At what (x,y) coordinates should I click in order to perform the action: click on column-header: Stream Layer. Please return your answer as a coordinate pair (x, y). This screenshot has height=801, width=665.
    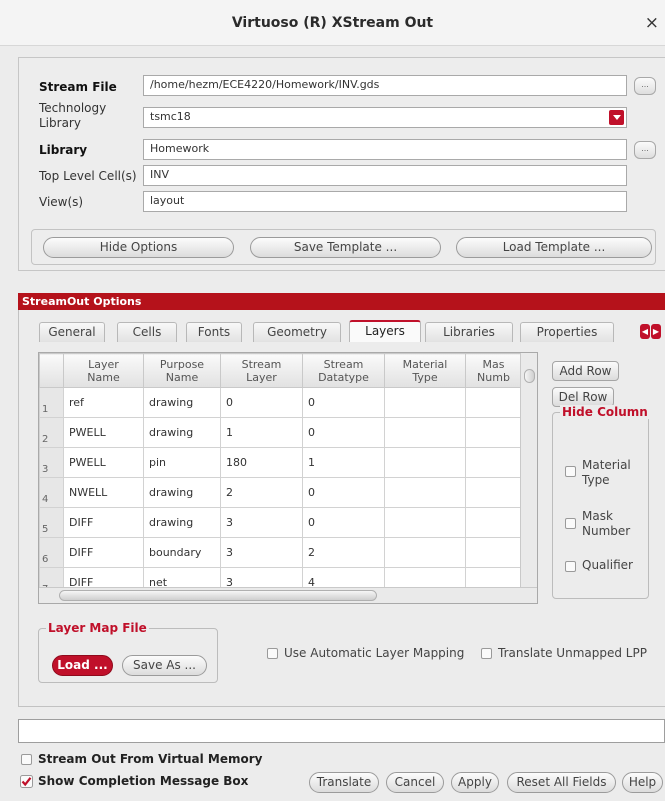
    Looking at the image, I should click on (261, 370).